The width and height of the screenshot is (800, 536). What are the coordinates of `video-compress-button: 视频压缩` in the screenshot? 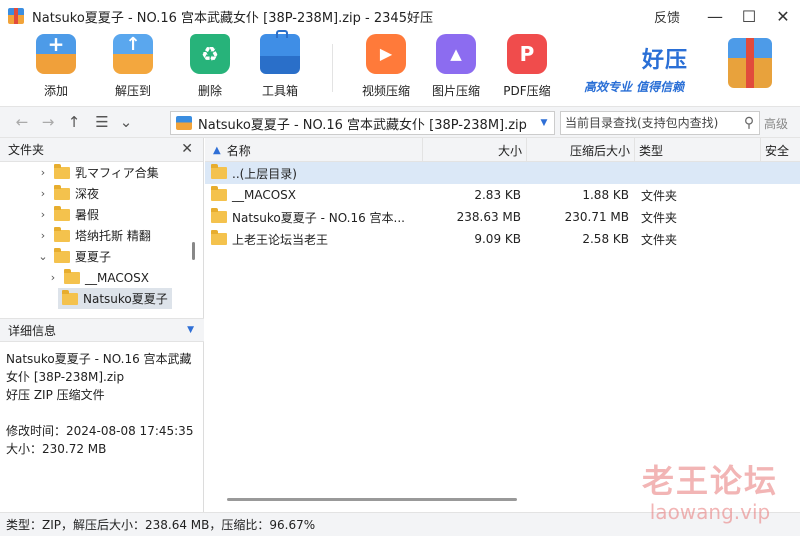 It's located at (386, 68).